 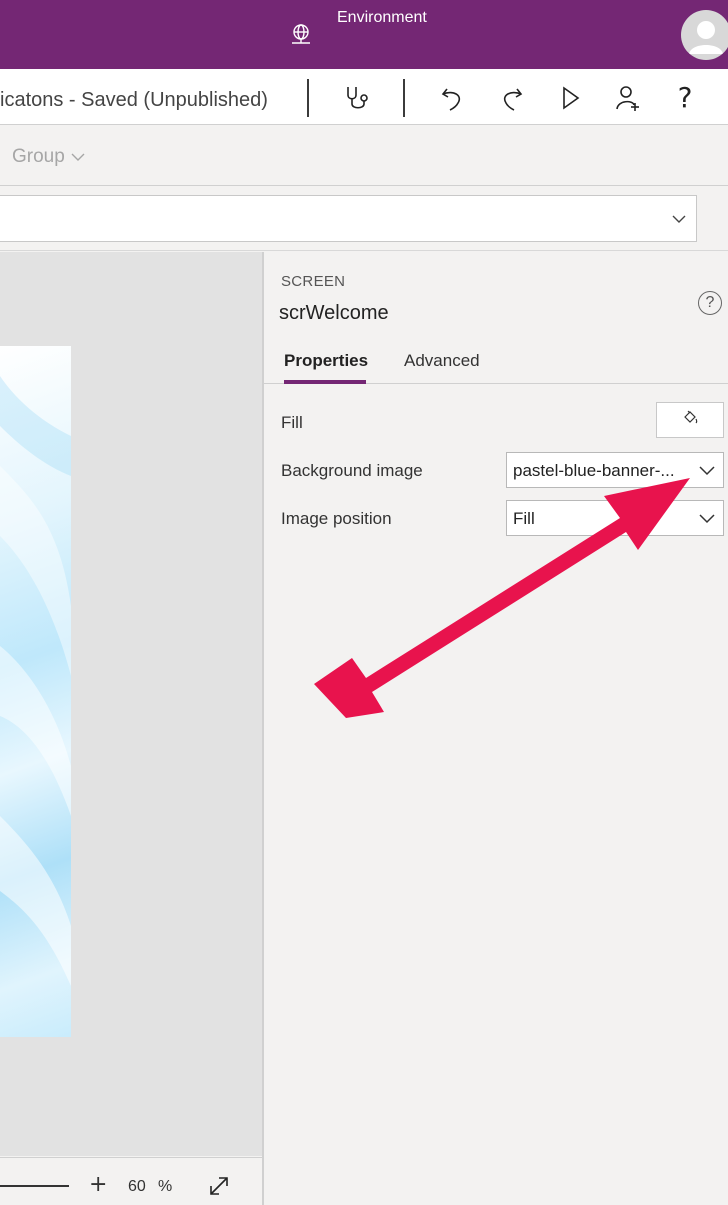 What do you see at coordinates (325, 382) in the screenshot?
I see `active-tab-indicator` at bounding box center [325, 382].